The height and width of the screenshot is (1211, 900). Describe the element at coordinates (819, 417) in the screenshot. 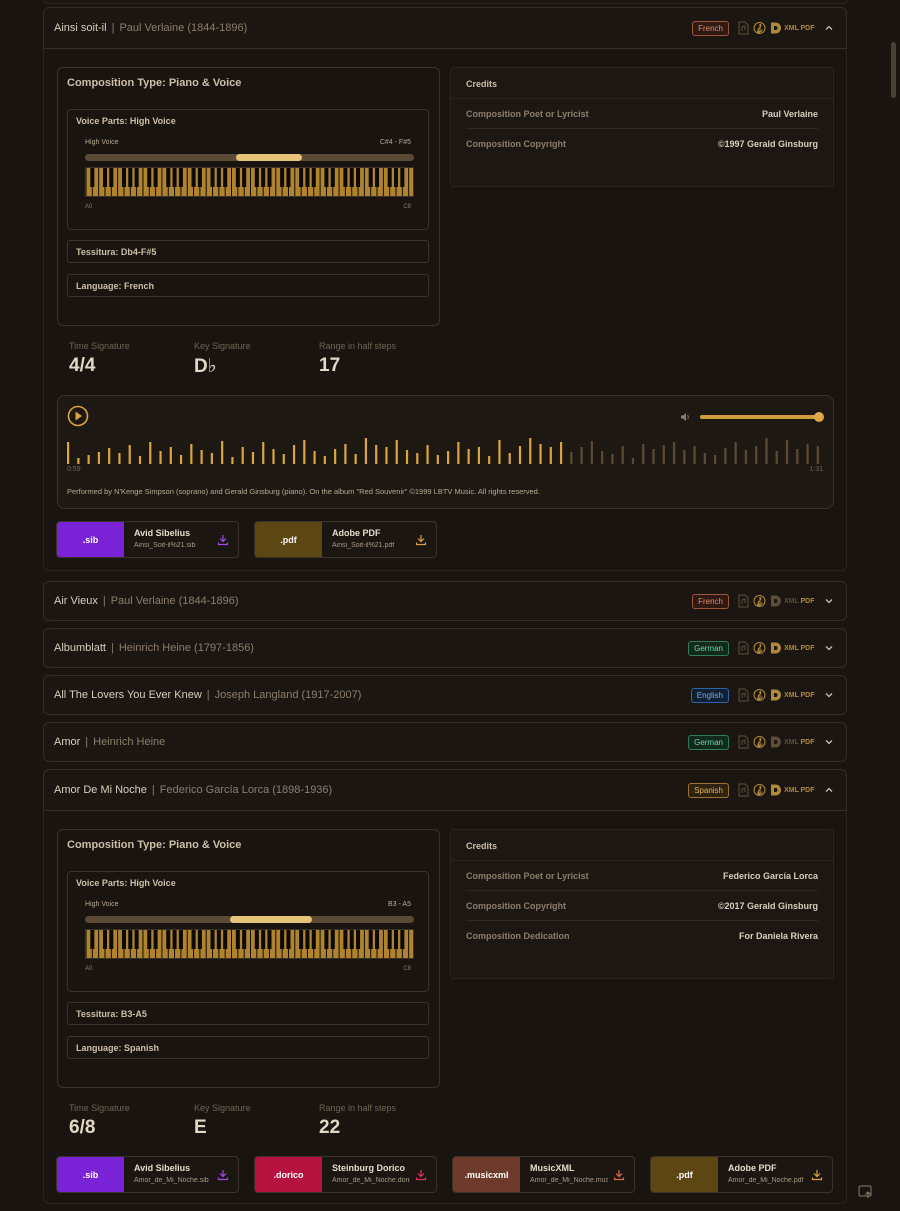

I see `volume-knob` at that location.